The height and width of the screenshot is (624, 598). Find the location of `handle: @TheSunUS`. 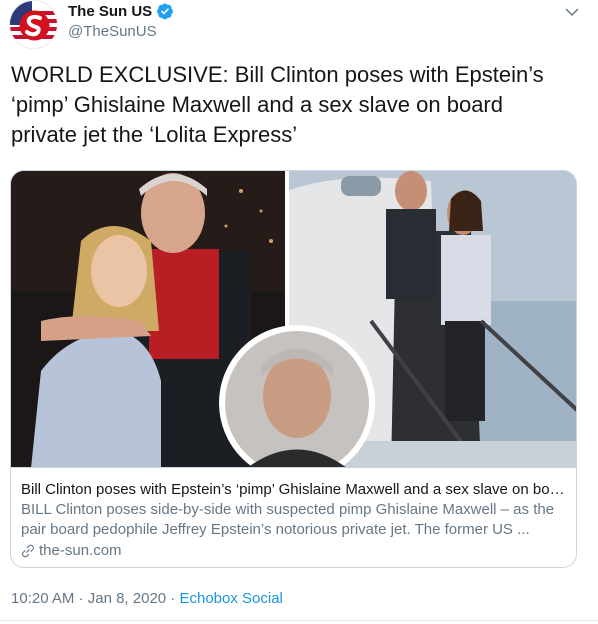

handle: @TheSunUS is located at coordinates (121, 31).